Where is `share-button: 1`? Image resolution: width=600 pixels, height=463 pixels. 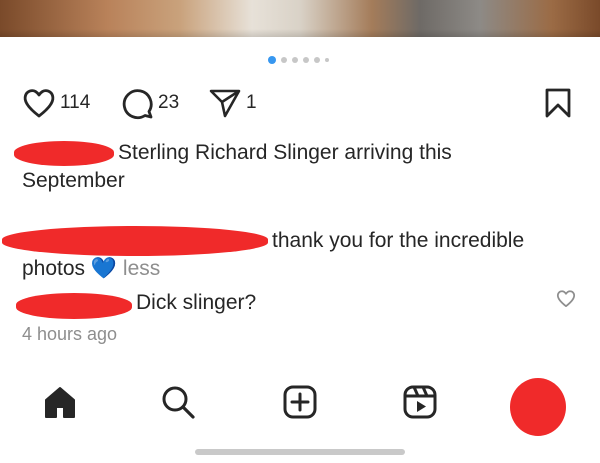 share-button: 1 is located at coordinates (232, 103).